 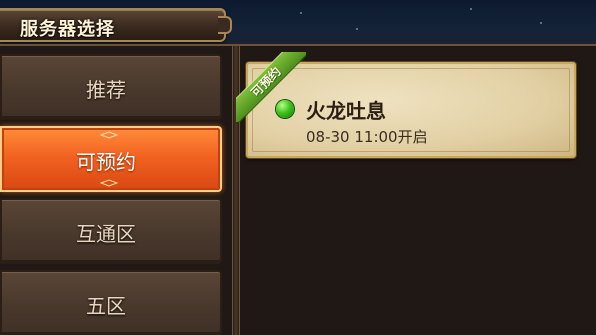 What do you see at coordinates (225, 25) in the screenshot?
I see `header-corner-ornament` at bounding box center [225, 25].